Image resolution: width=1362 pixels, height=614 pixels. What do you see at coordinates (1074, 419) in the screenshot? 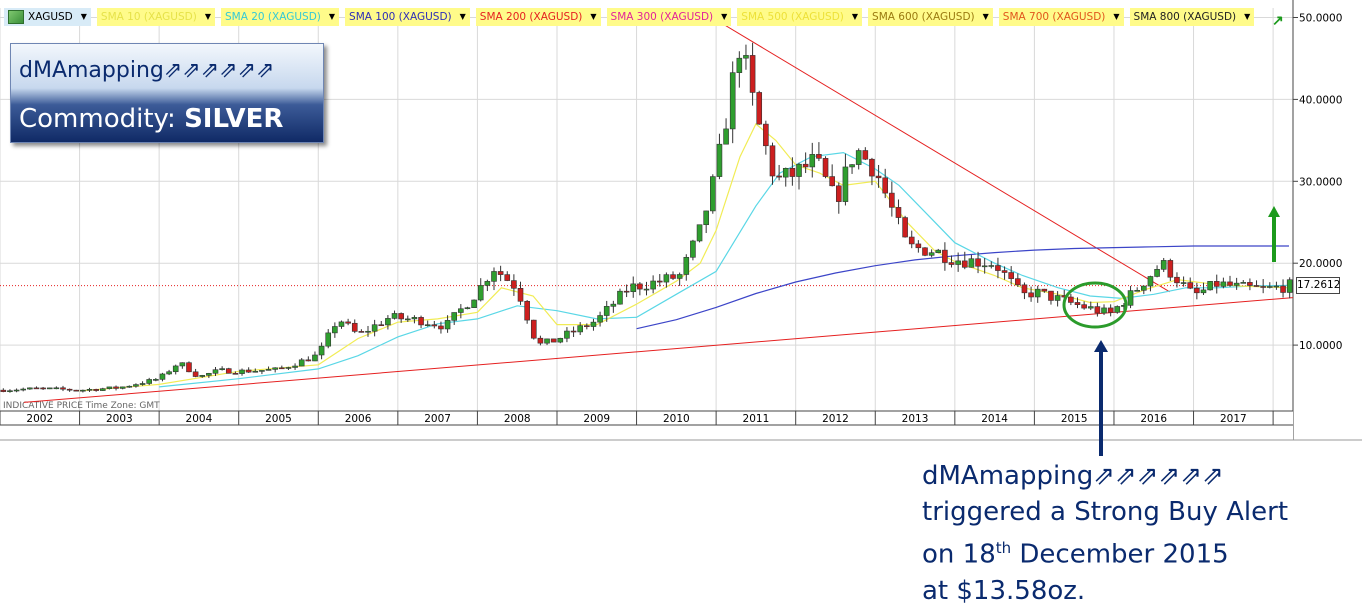
I see `x-tick-label: 2015` at bounding box center [1074, 419].